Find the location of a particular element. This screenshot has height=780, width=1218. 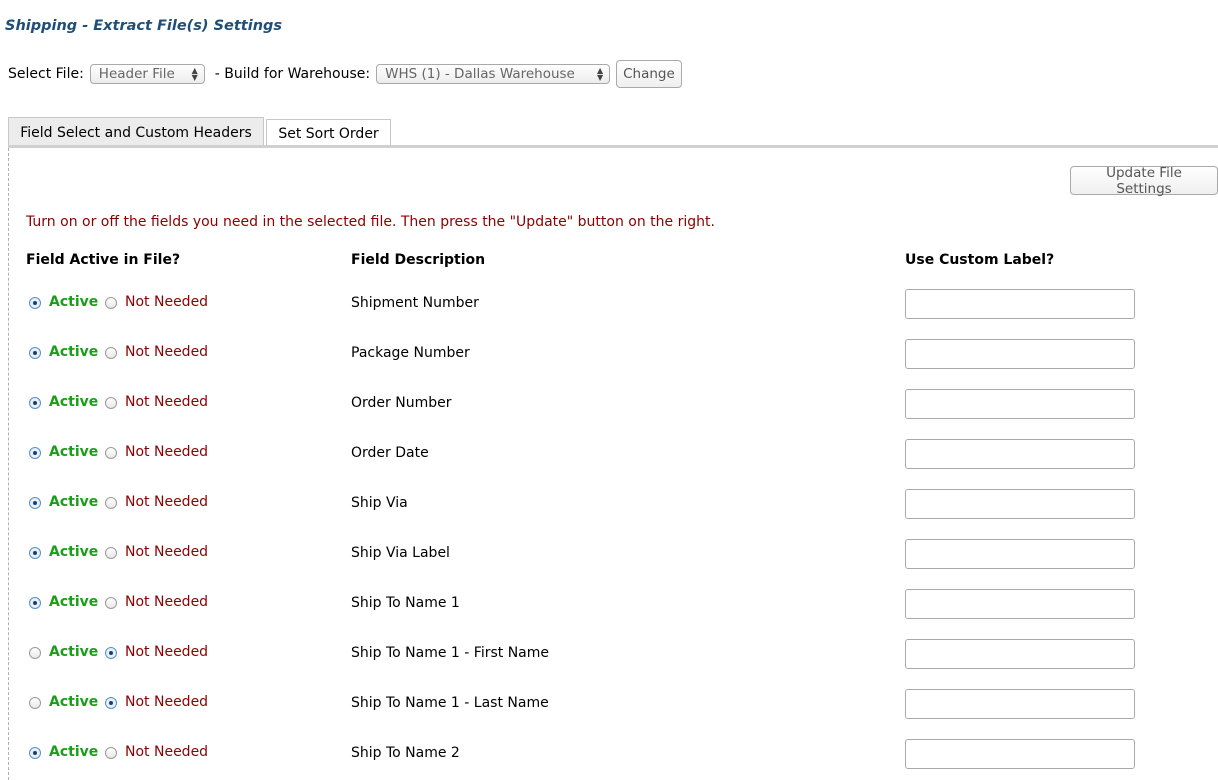

field-row: Active Not Needed Package Number is located at coordinates (609, 354).